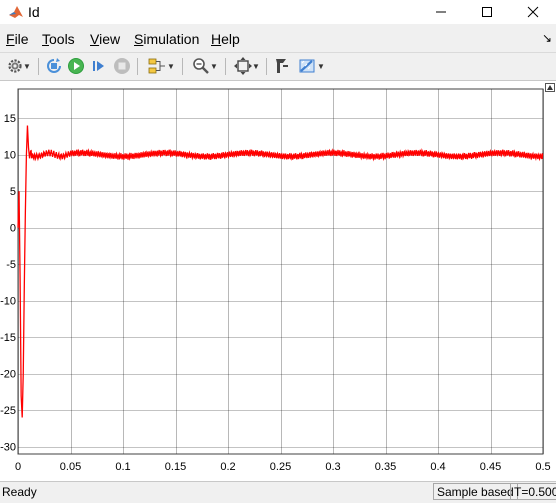 The width and height of the screenshot is (556, 503). Describe the element at coordinates (533, 491) in the screenshot. I see `status-time: T=0.500` at that location.